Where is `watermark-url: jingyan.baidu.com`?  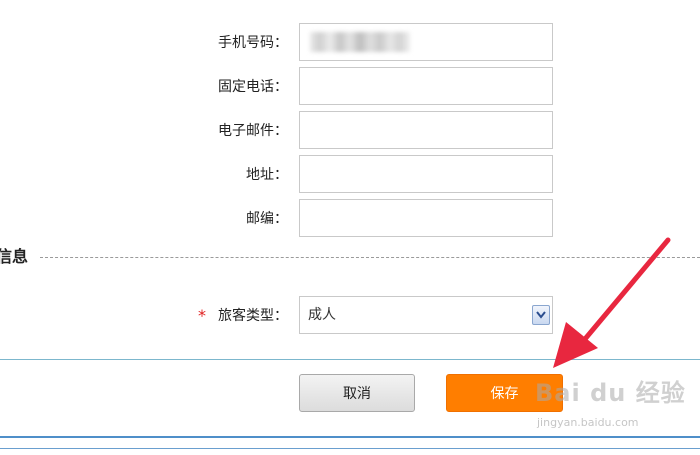
watermark-url: jingyan.baidu.com is located at coordinates (588, 422).